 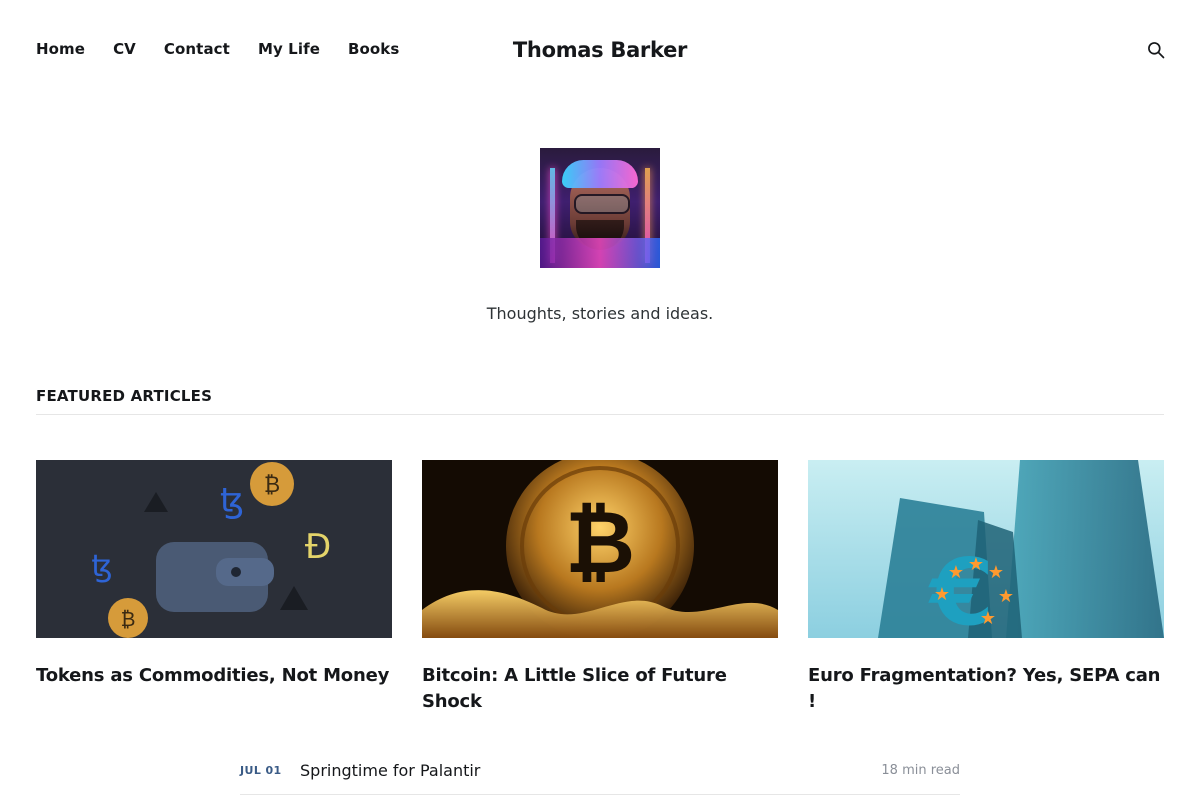 I want to click on search-icon, so click(x=1156, y=50).